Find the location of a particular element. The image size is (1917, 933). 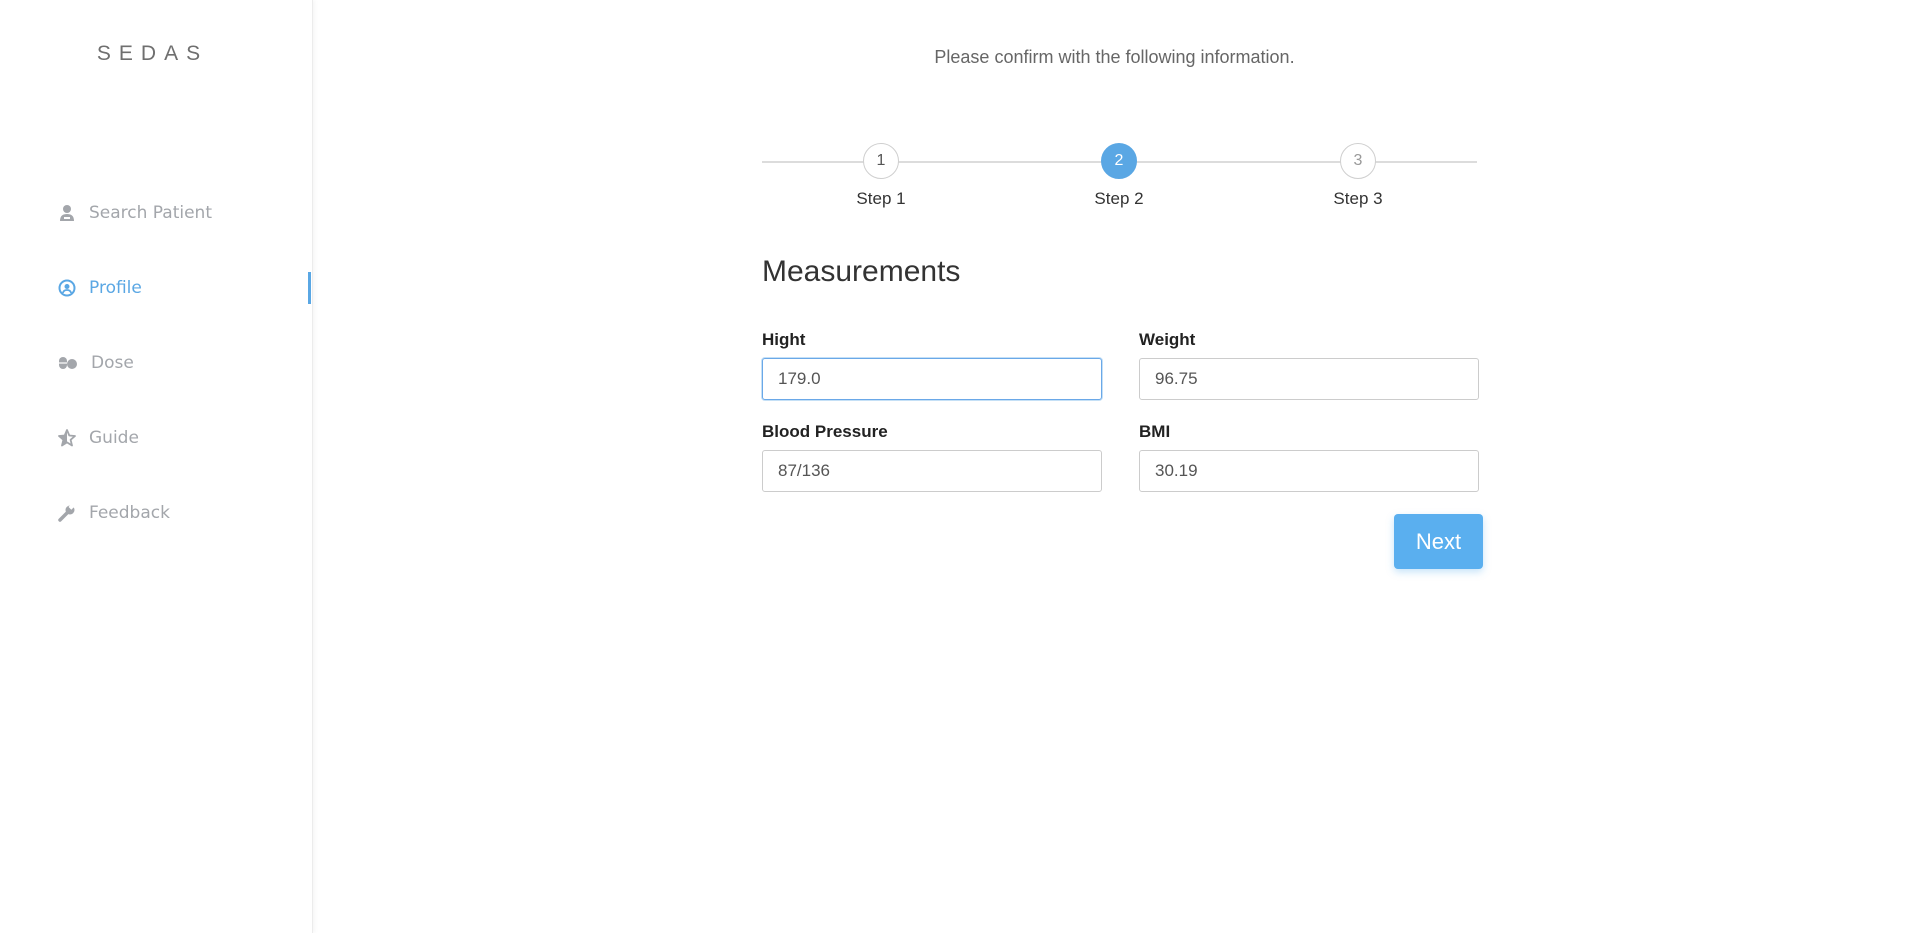

sidebar-item-search-patient: Search Patient is located at coordinates (178, 213).